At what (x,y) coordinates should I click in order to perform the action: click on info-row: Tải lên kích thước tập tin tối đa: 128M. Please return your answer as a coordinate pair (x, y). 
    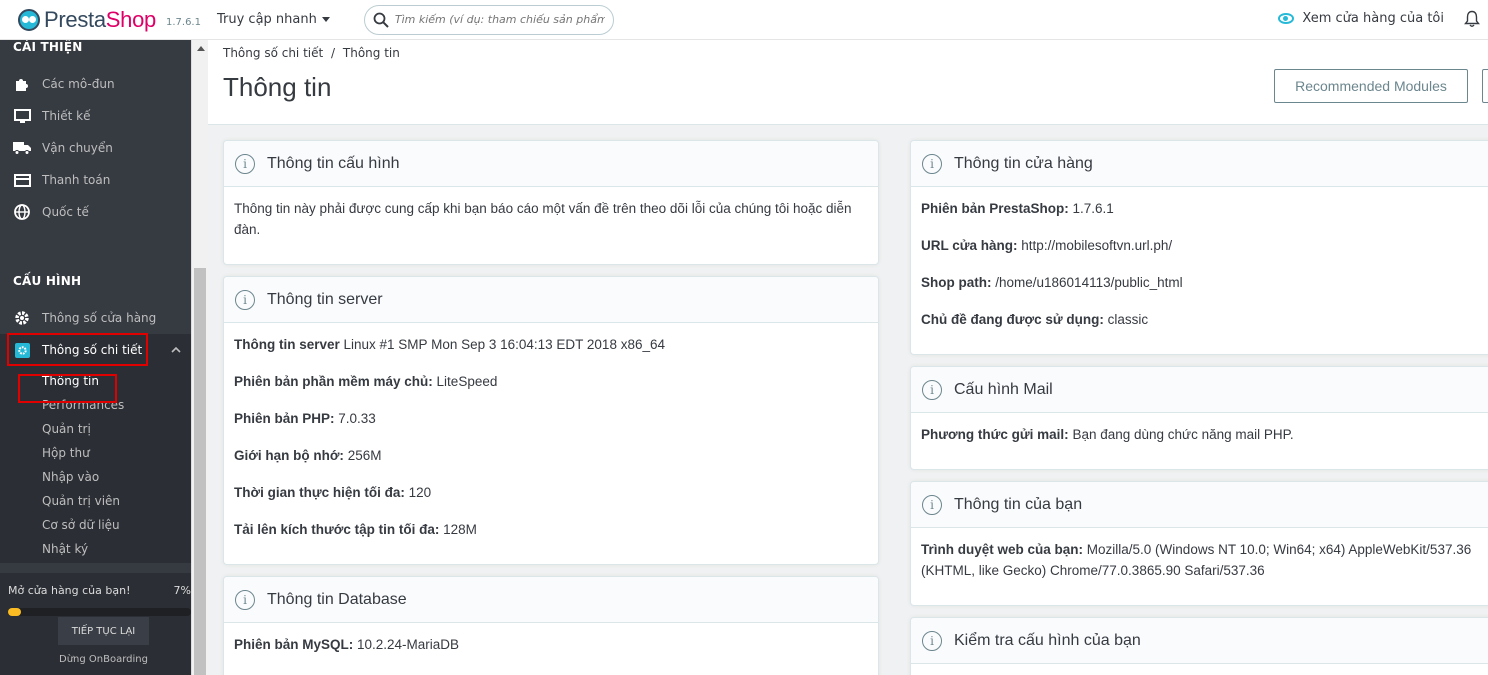
    Looking at the image, I should click on (551, 529).